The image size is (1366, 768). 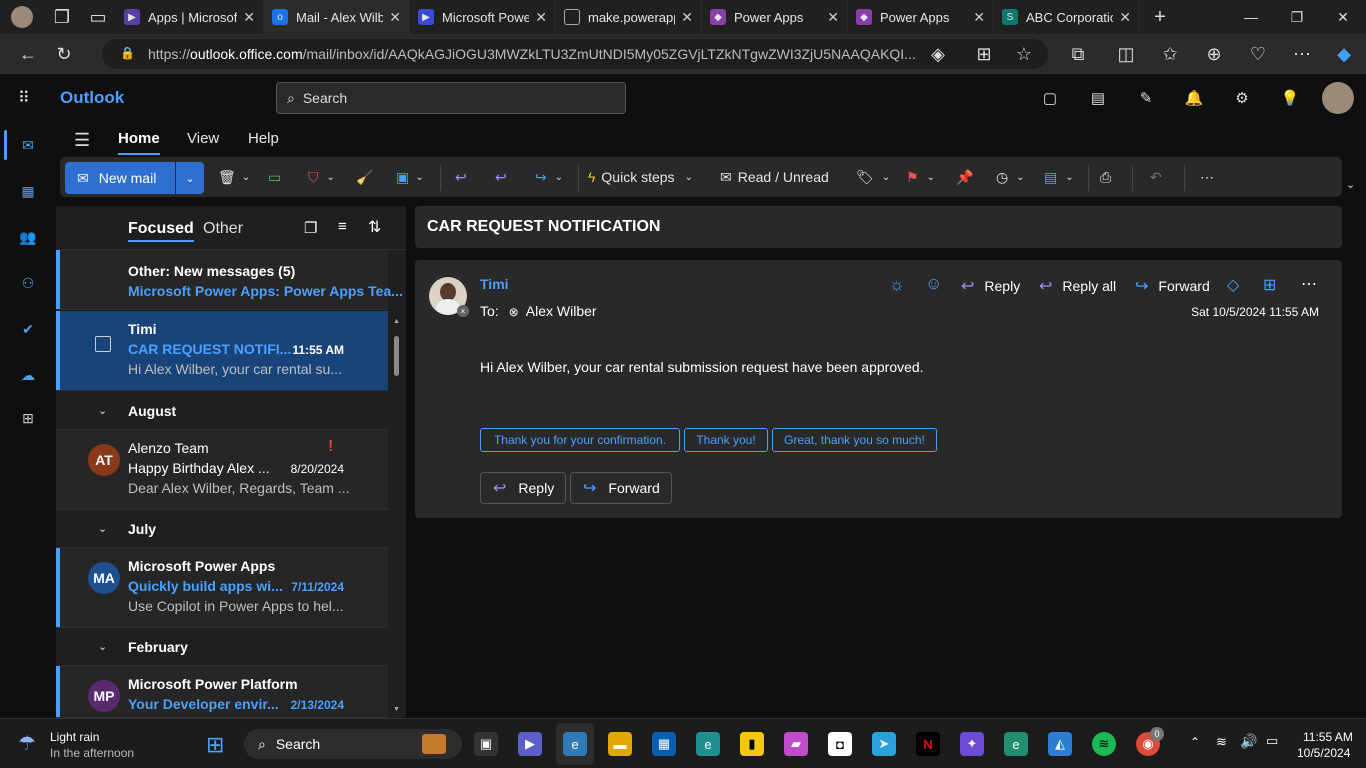 What do you see at coordinates (1059, 177) in the screenshot?
I see `rules-icon: ▤ ⌄` at bounding box center [1059, 177].